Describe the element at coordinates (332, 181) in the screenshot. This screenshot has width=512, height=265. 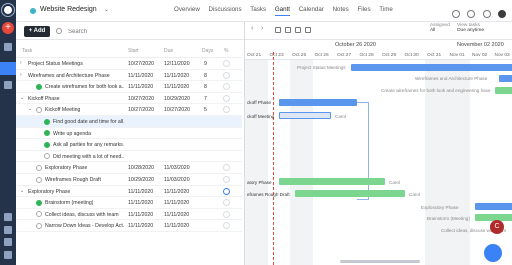
I see `bar-exploratory` at that location.